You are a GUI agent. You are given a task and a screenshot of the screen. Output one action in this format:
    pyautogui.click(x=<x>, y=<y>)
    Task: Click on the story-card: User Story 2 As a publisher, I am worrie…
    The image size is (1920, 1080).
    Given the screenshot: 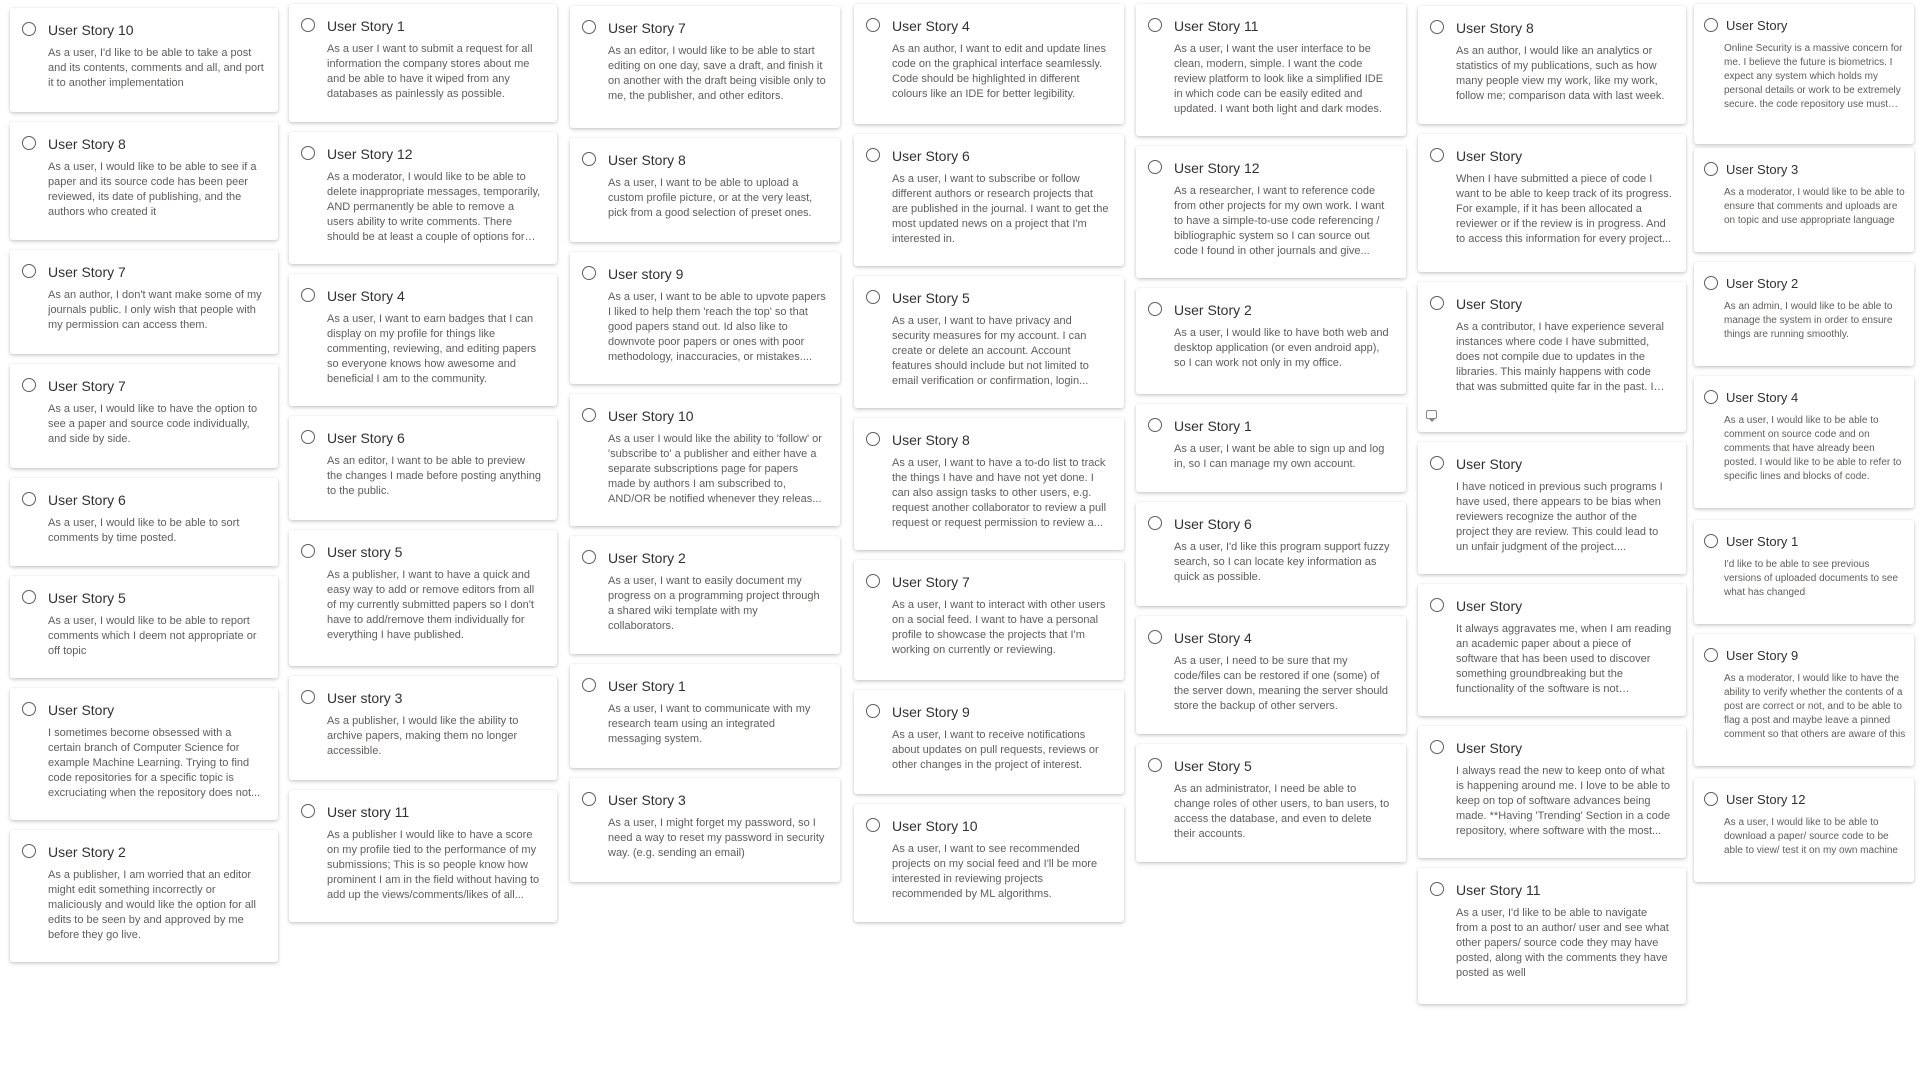 What is the action you would take?
    pyautogui.click(x=144, y=896)
    